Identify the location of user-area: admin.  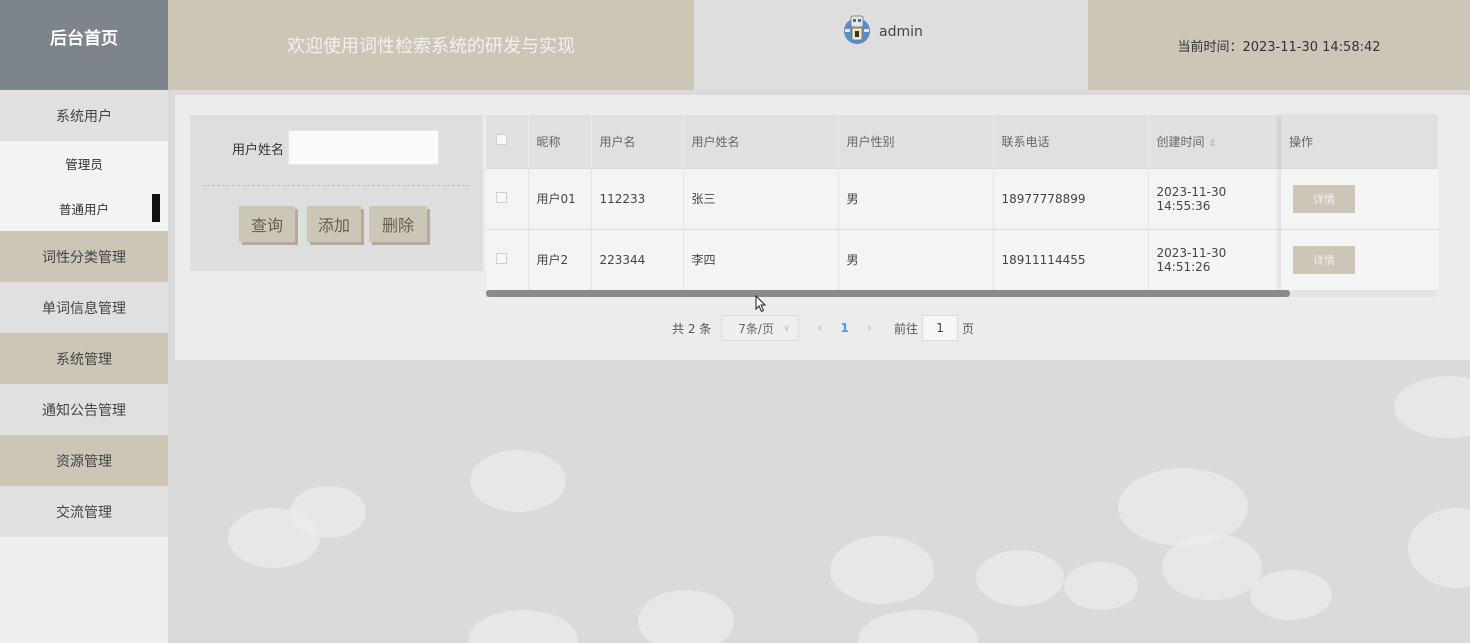
(891, 45).